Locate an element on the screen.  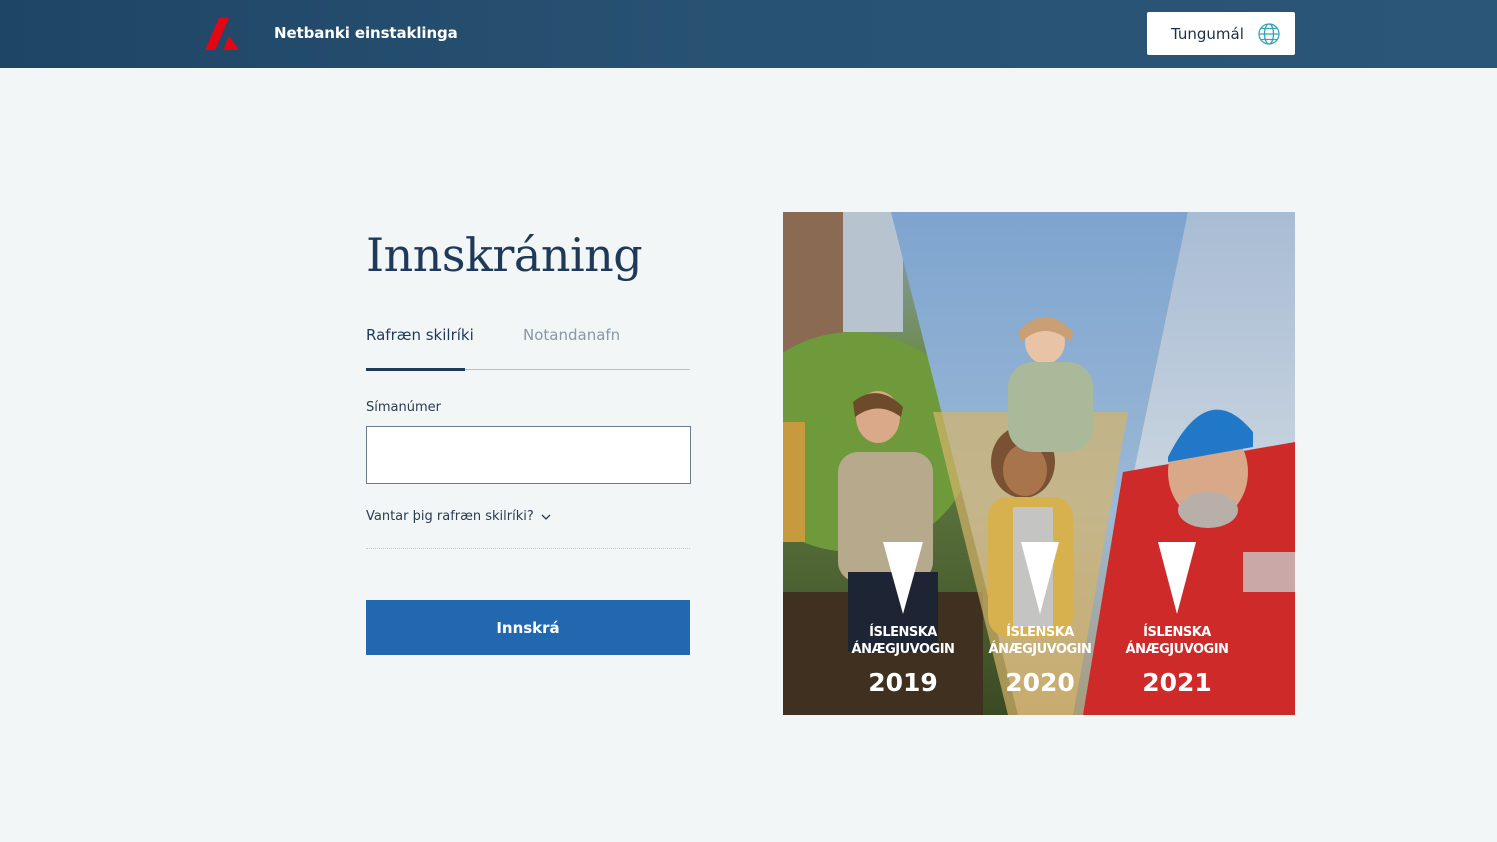
login-button: Innskrá is located at coordinates (528, 627).